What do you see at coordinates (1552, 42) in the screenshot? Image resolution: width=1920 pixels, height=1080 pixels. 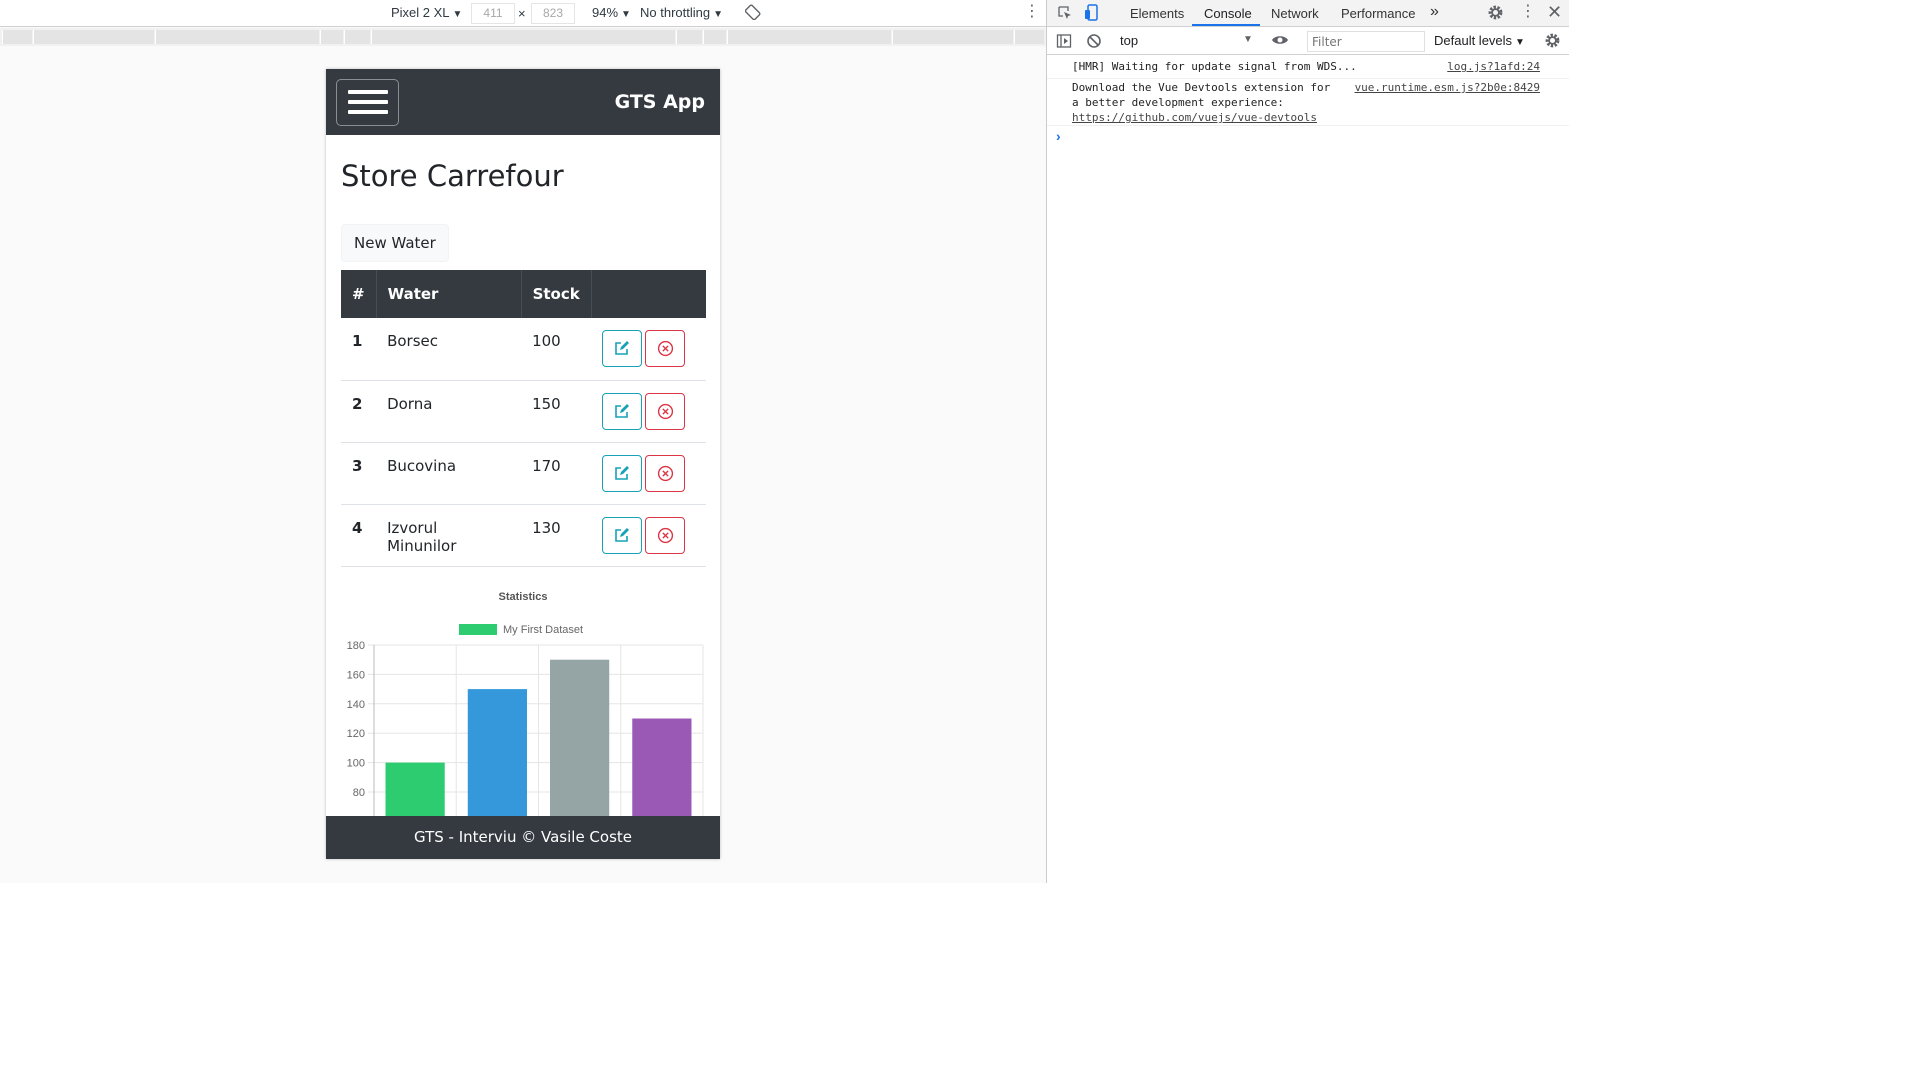 I see `console-settings-gear-icon` at bounding box center [1552, 42].